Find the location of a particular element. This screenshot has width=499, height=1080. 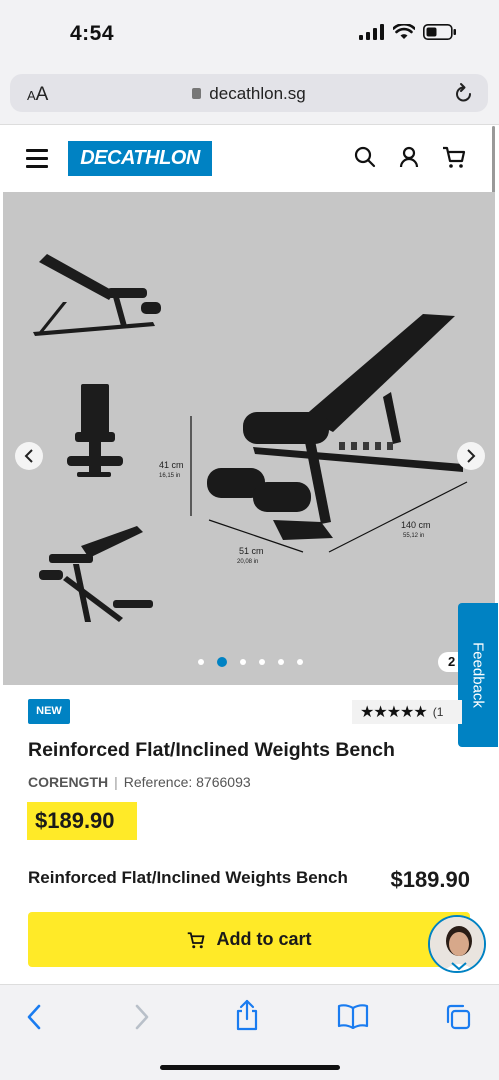

share-icon is located at coordinates (247, 1015).